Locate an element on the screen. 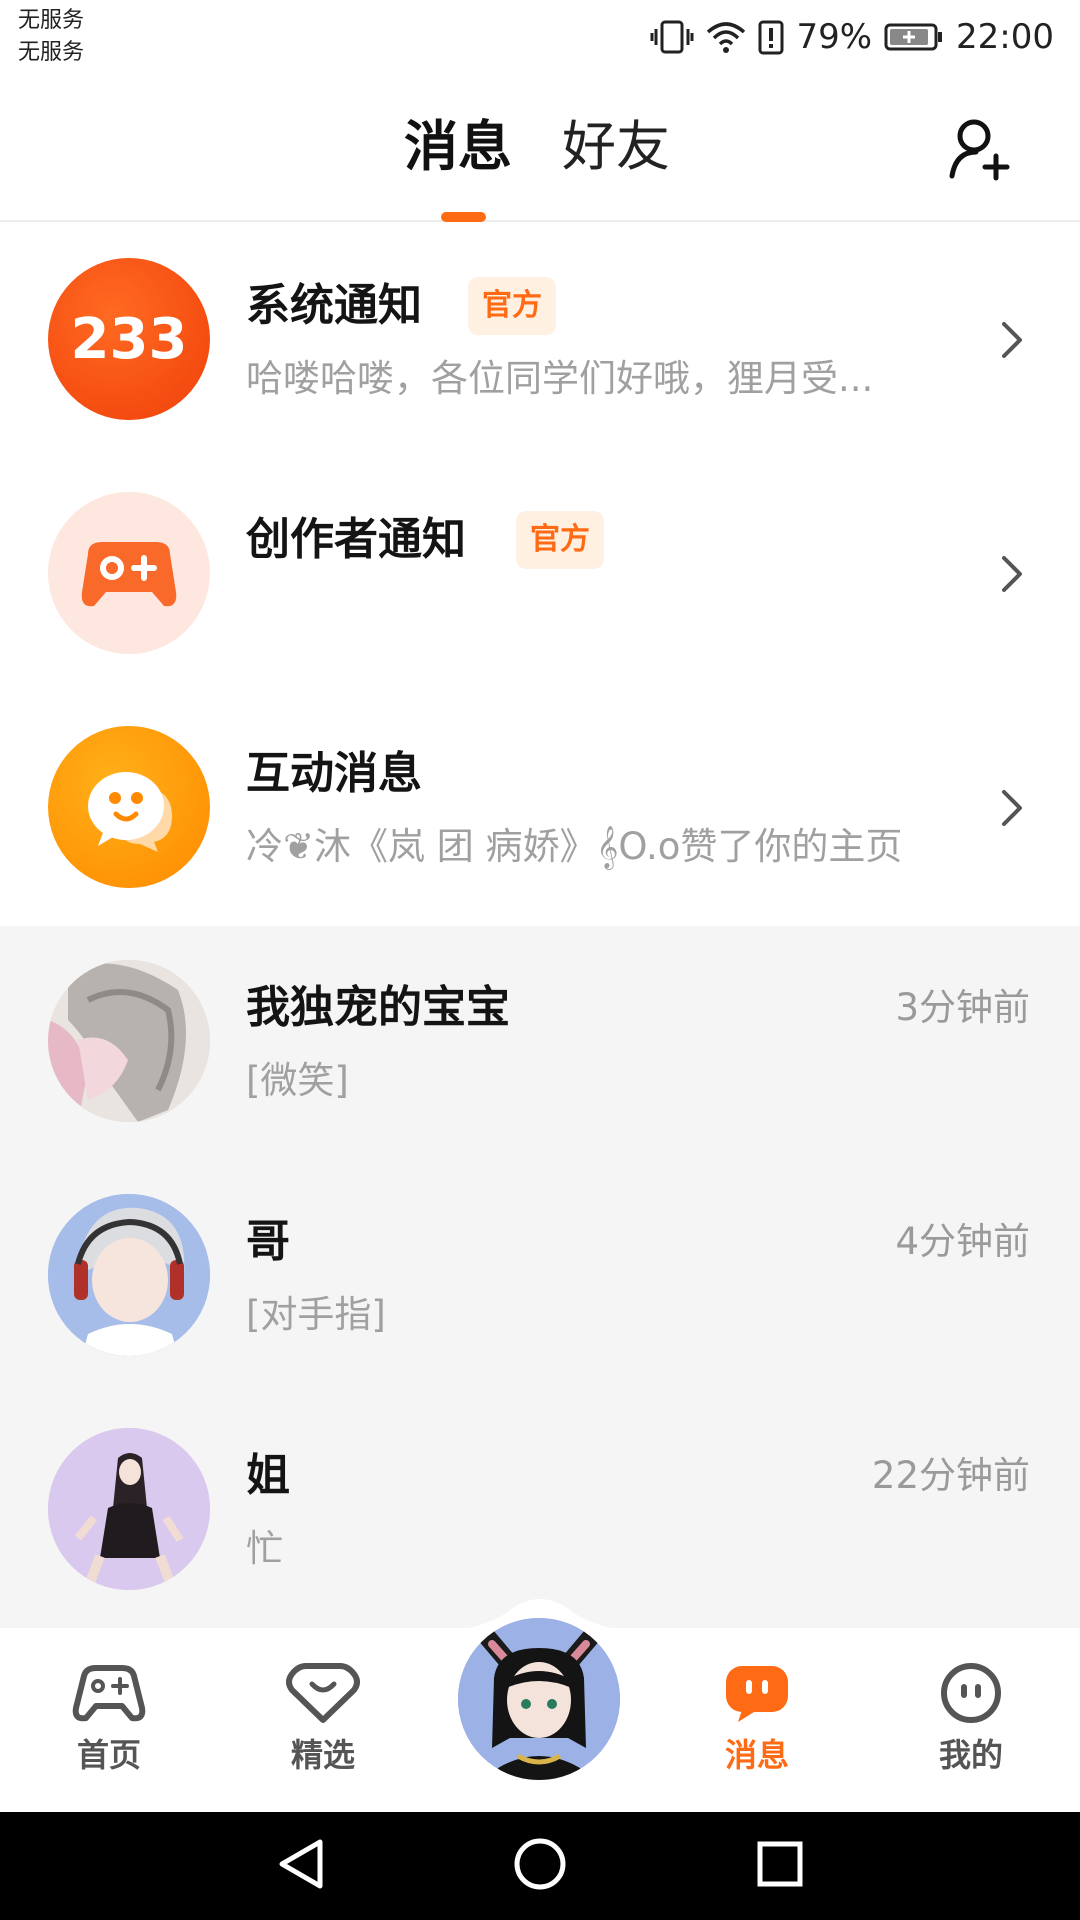 Image resolution: width=1080 pixels, height=1920 pixels. row-preview: 冷❦沐《岚 团 病娇》𝄞O.o赞了你的主页 is located at coordinates (574, 846).